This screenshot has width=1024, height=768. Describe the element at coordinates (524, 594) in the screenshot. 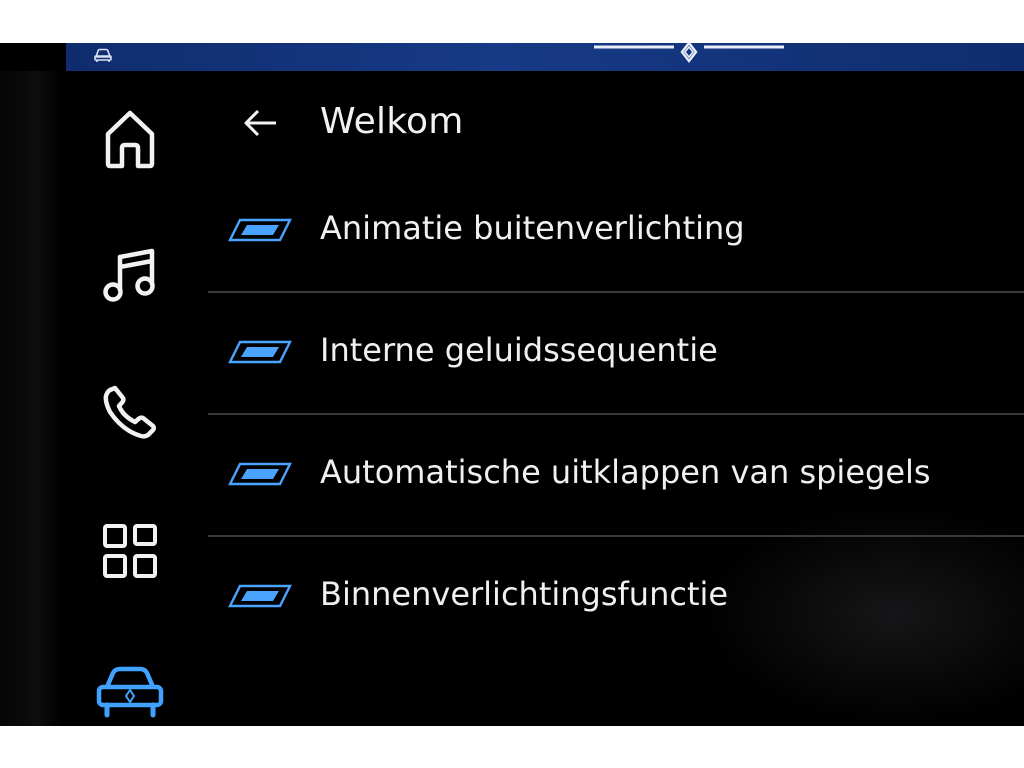

I see `menu-item-label: Binnenverlichtingsfunctie` at that location.